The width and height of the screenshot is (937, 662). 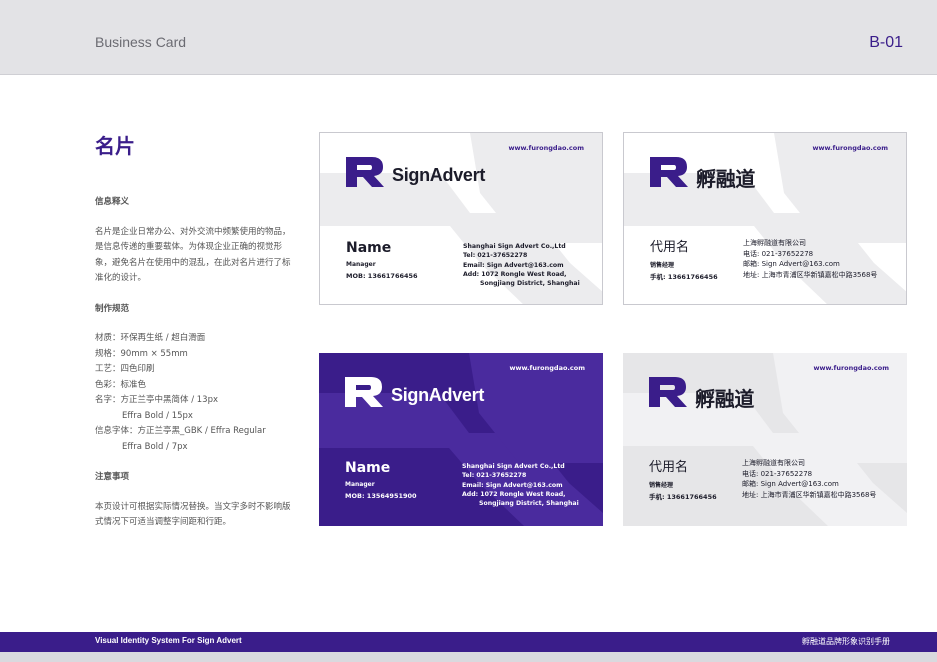 I want to click on spec-item: 工艺：四色印刷, so click(x=125, y=369).